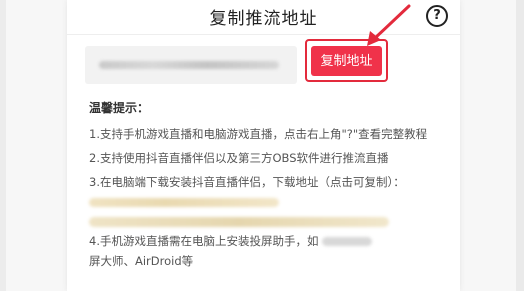 This screenshot has height=291, width=524. I want to click on redacted-download-link-line2, so click(239, 222).